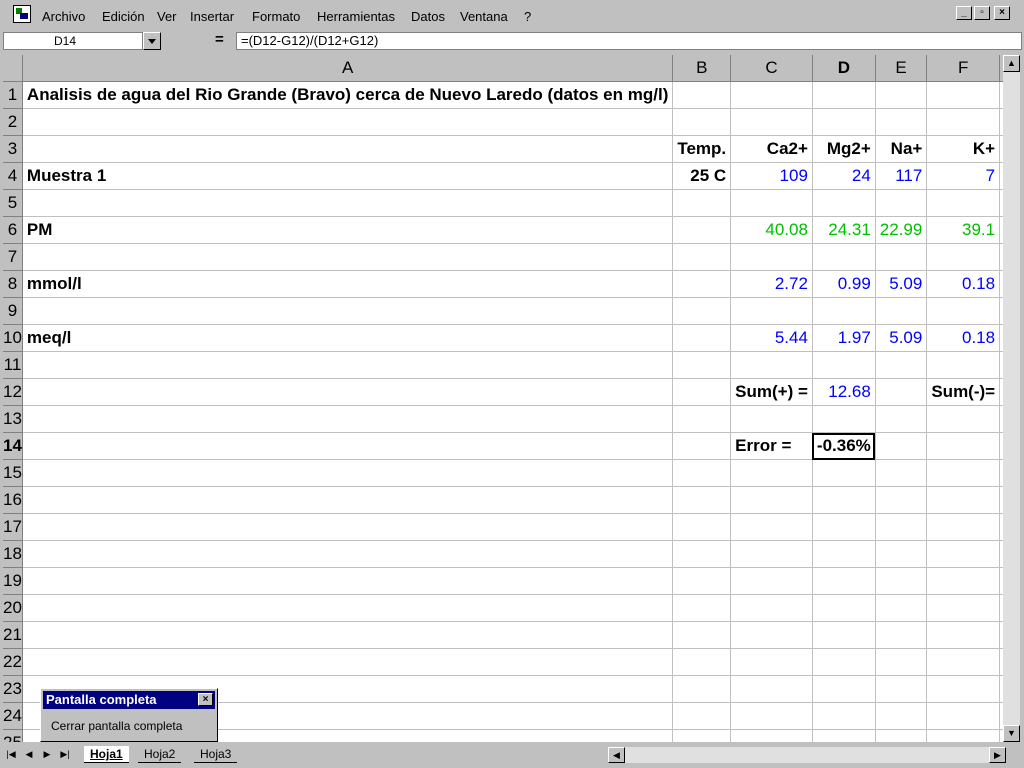  What do you see at coordinates (11, 754) in the screenshot?
I see `first-sheet-icon: |◀` at bounding box center [11, 754].